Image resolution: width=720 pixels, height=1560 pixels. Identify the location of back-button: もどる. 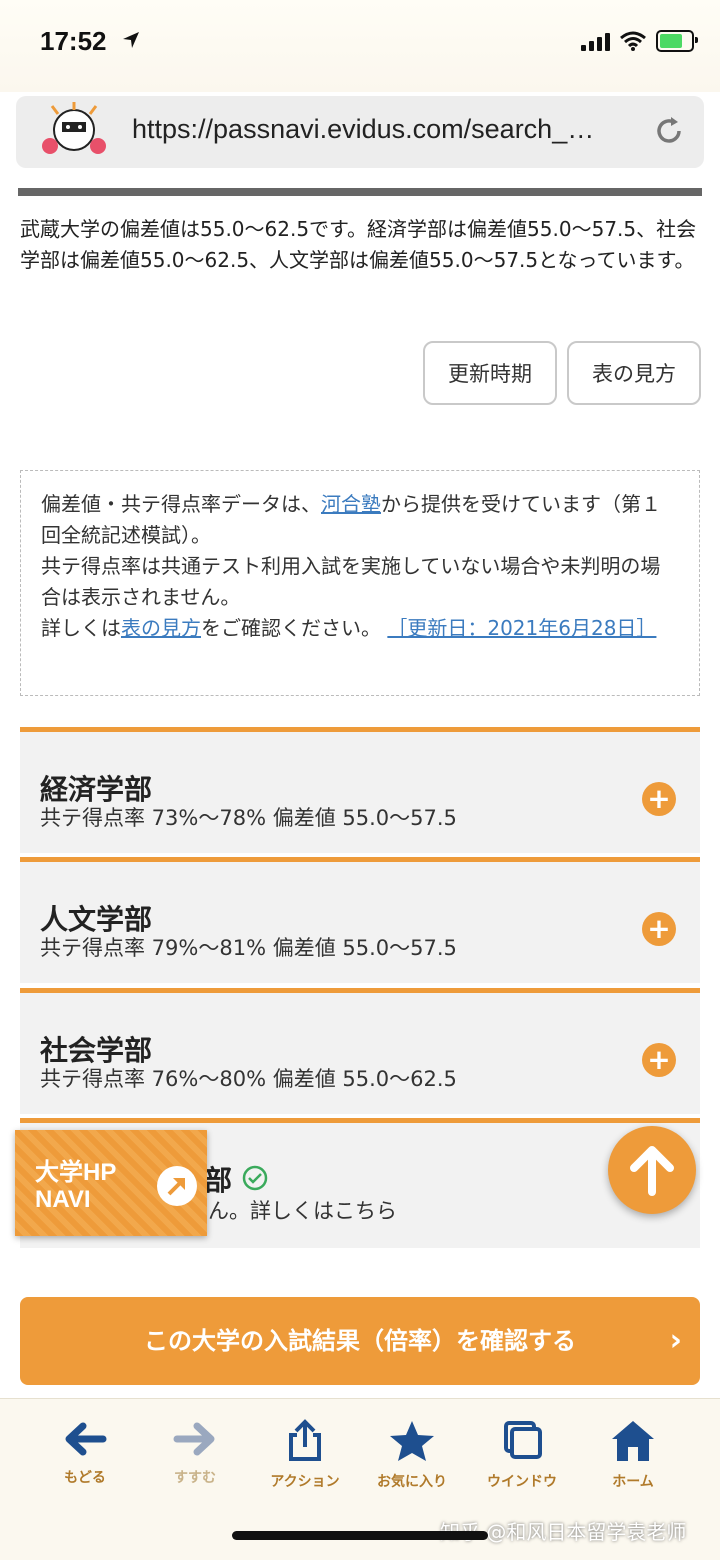
(85, 1453).